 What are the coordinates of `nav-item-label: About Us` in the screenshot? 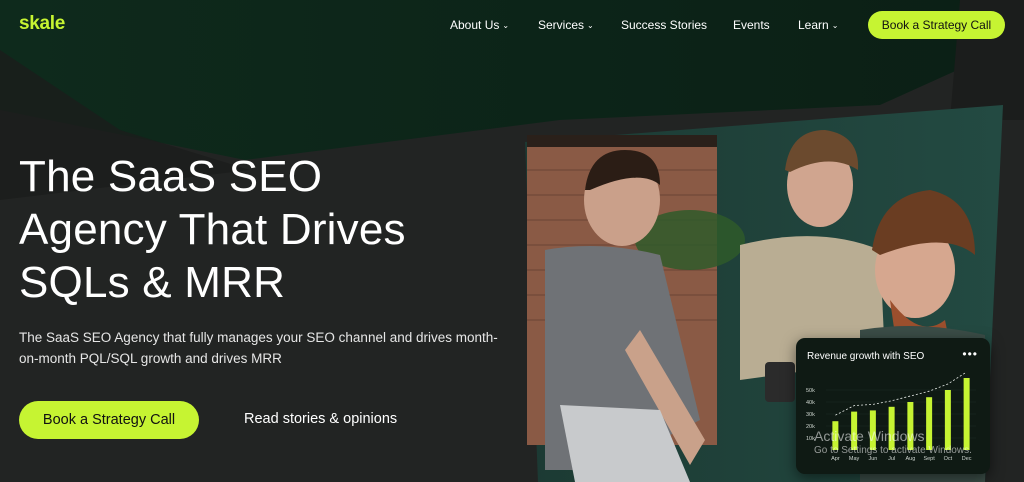 It's located at (475, 25).